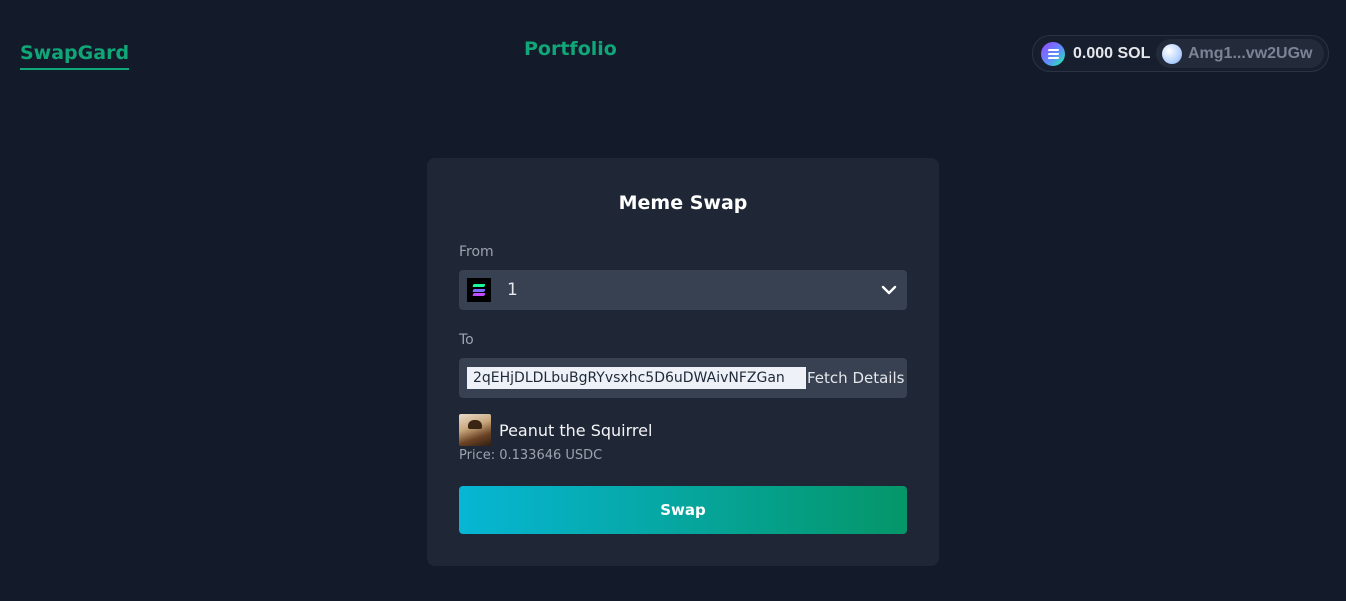 This screenshot has width=1346, height=601. Describe the element at coordinates (466, 340) in the screenshot. I see `to-label: To` at that location.